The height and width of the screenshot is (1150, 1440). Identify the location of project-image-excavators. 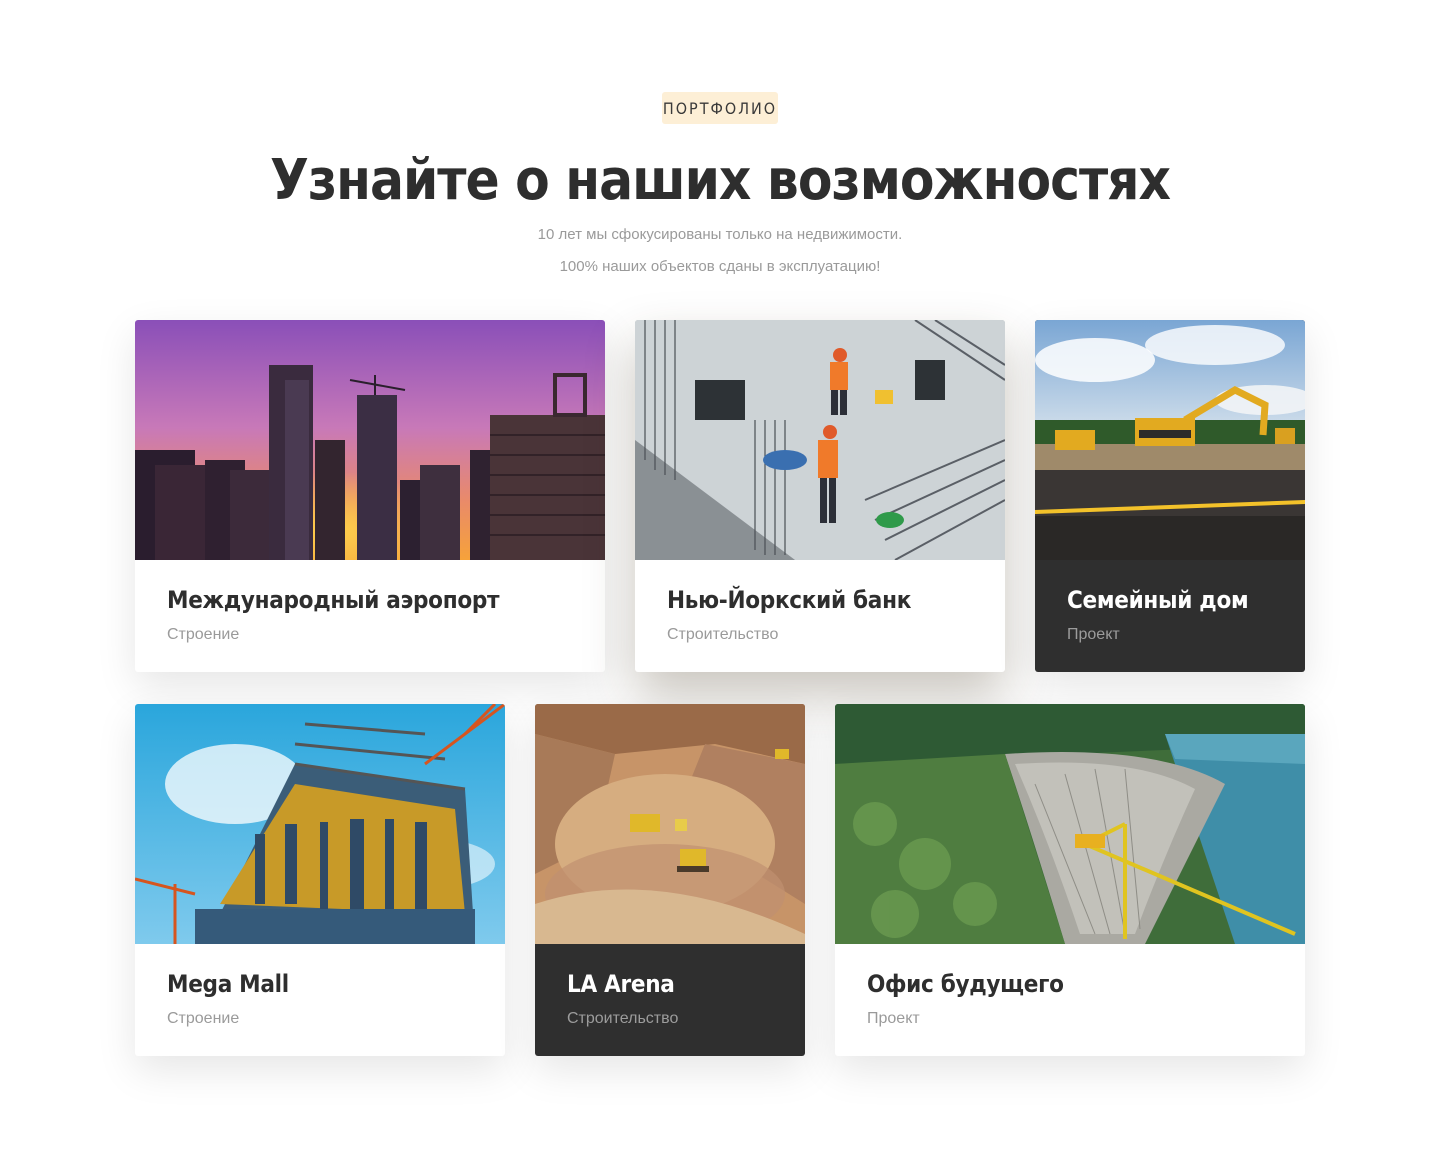
(1170, 440).